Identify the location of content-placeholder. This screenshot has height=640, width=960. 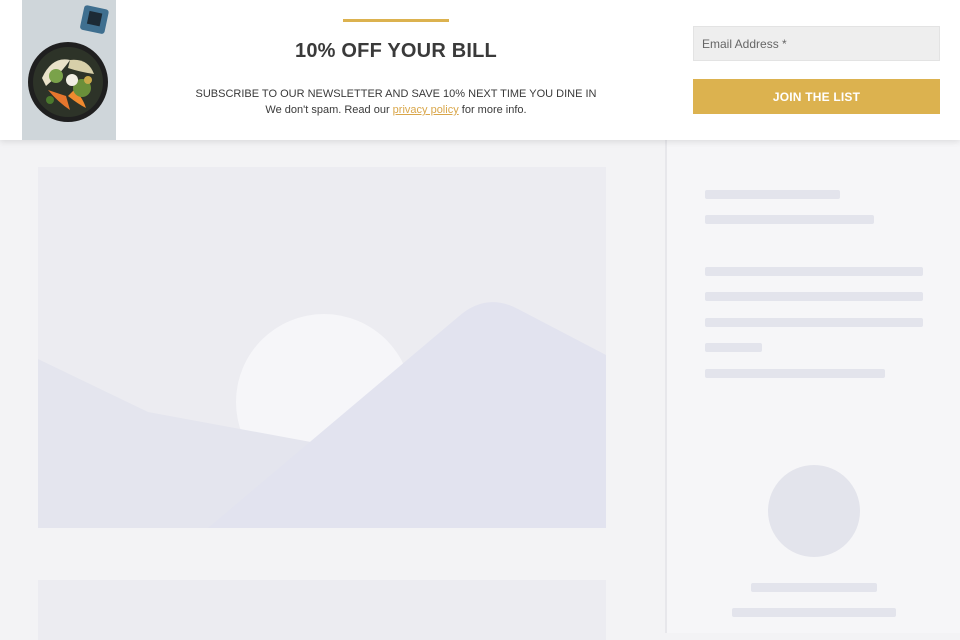
(322, 610).